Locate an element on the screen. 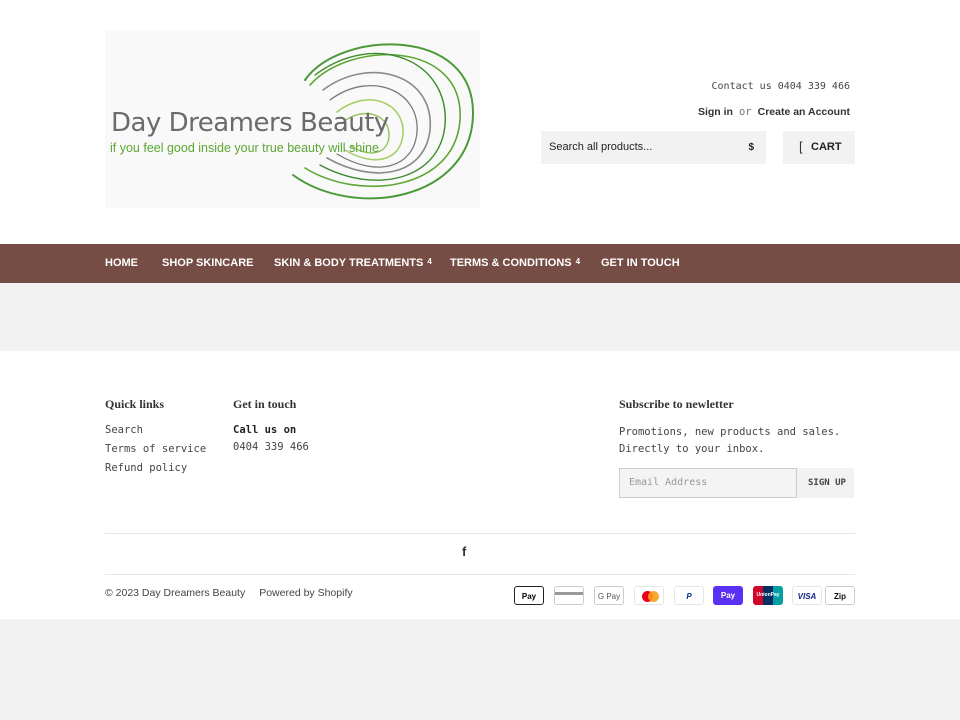 The height and width of the screenshot is (720, 960). nav-home: HOME is located at coordinates (121, 263).